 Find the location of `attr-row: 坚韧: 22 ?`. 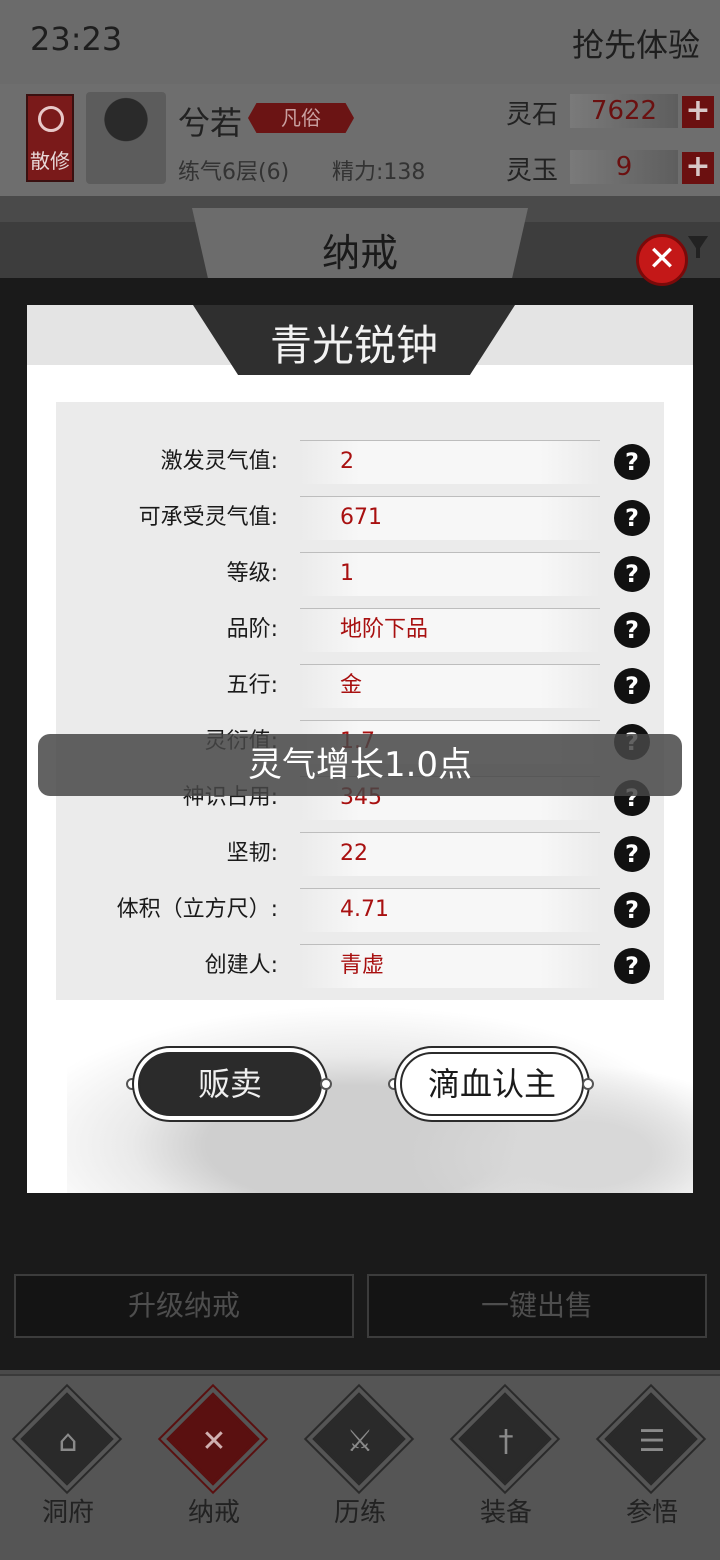

attr-row: 坚韧: 22 ? is located at coordinates (360, 854).